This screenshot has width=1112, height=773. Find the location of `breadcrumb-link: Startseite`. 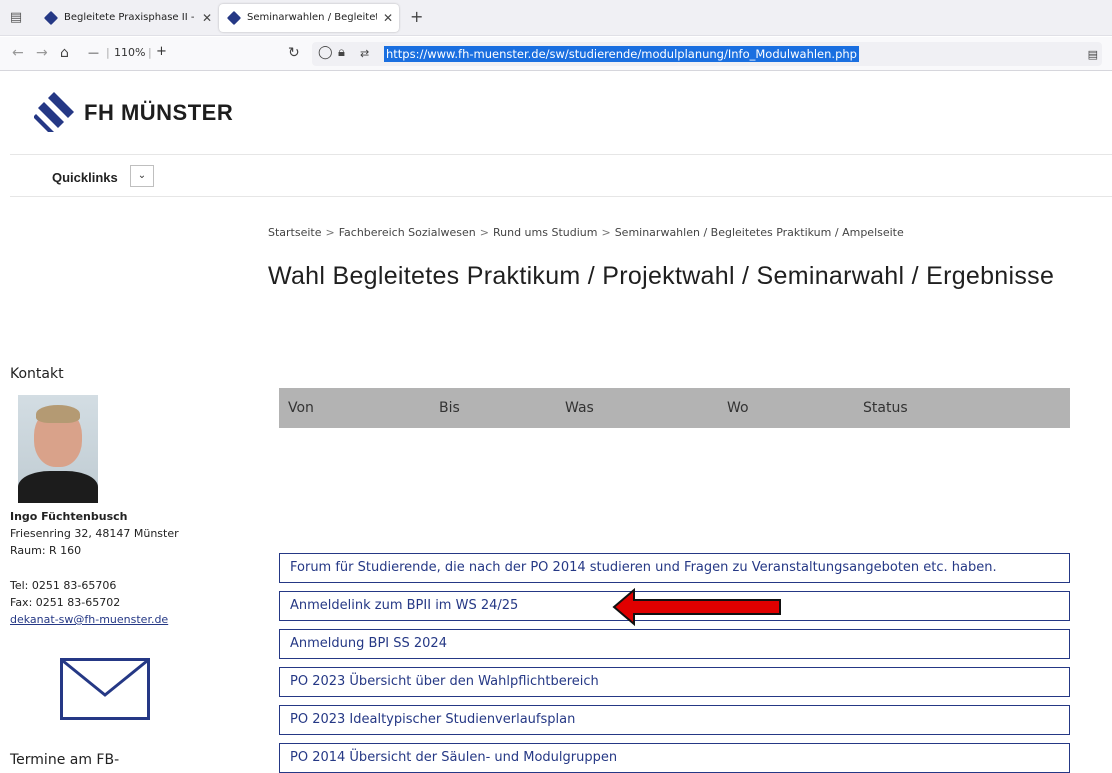

breadcrumb-link: Startseite is located at coordinates (295, 232).